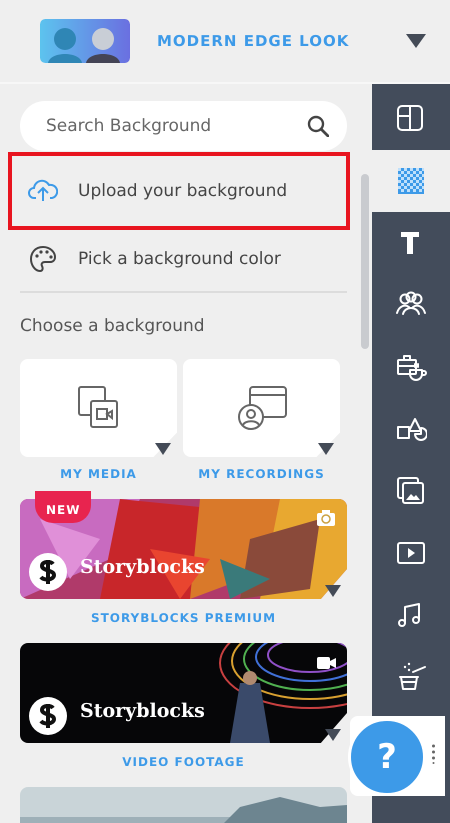  Describe the element at coordinates (113, 326) in the screenshot. I see `section-heading: Choose a background` at that location.